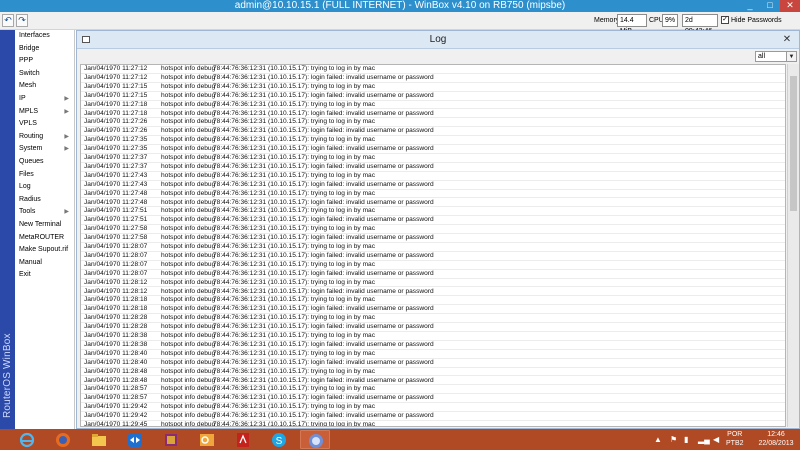 Image resolution: width=800 pixels, height=450 pixels. I want to click on teamviewer-icon, so click(135, 439).